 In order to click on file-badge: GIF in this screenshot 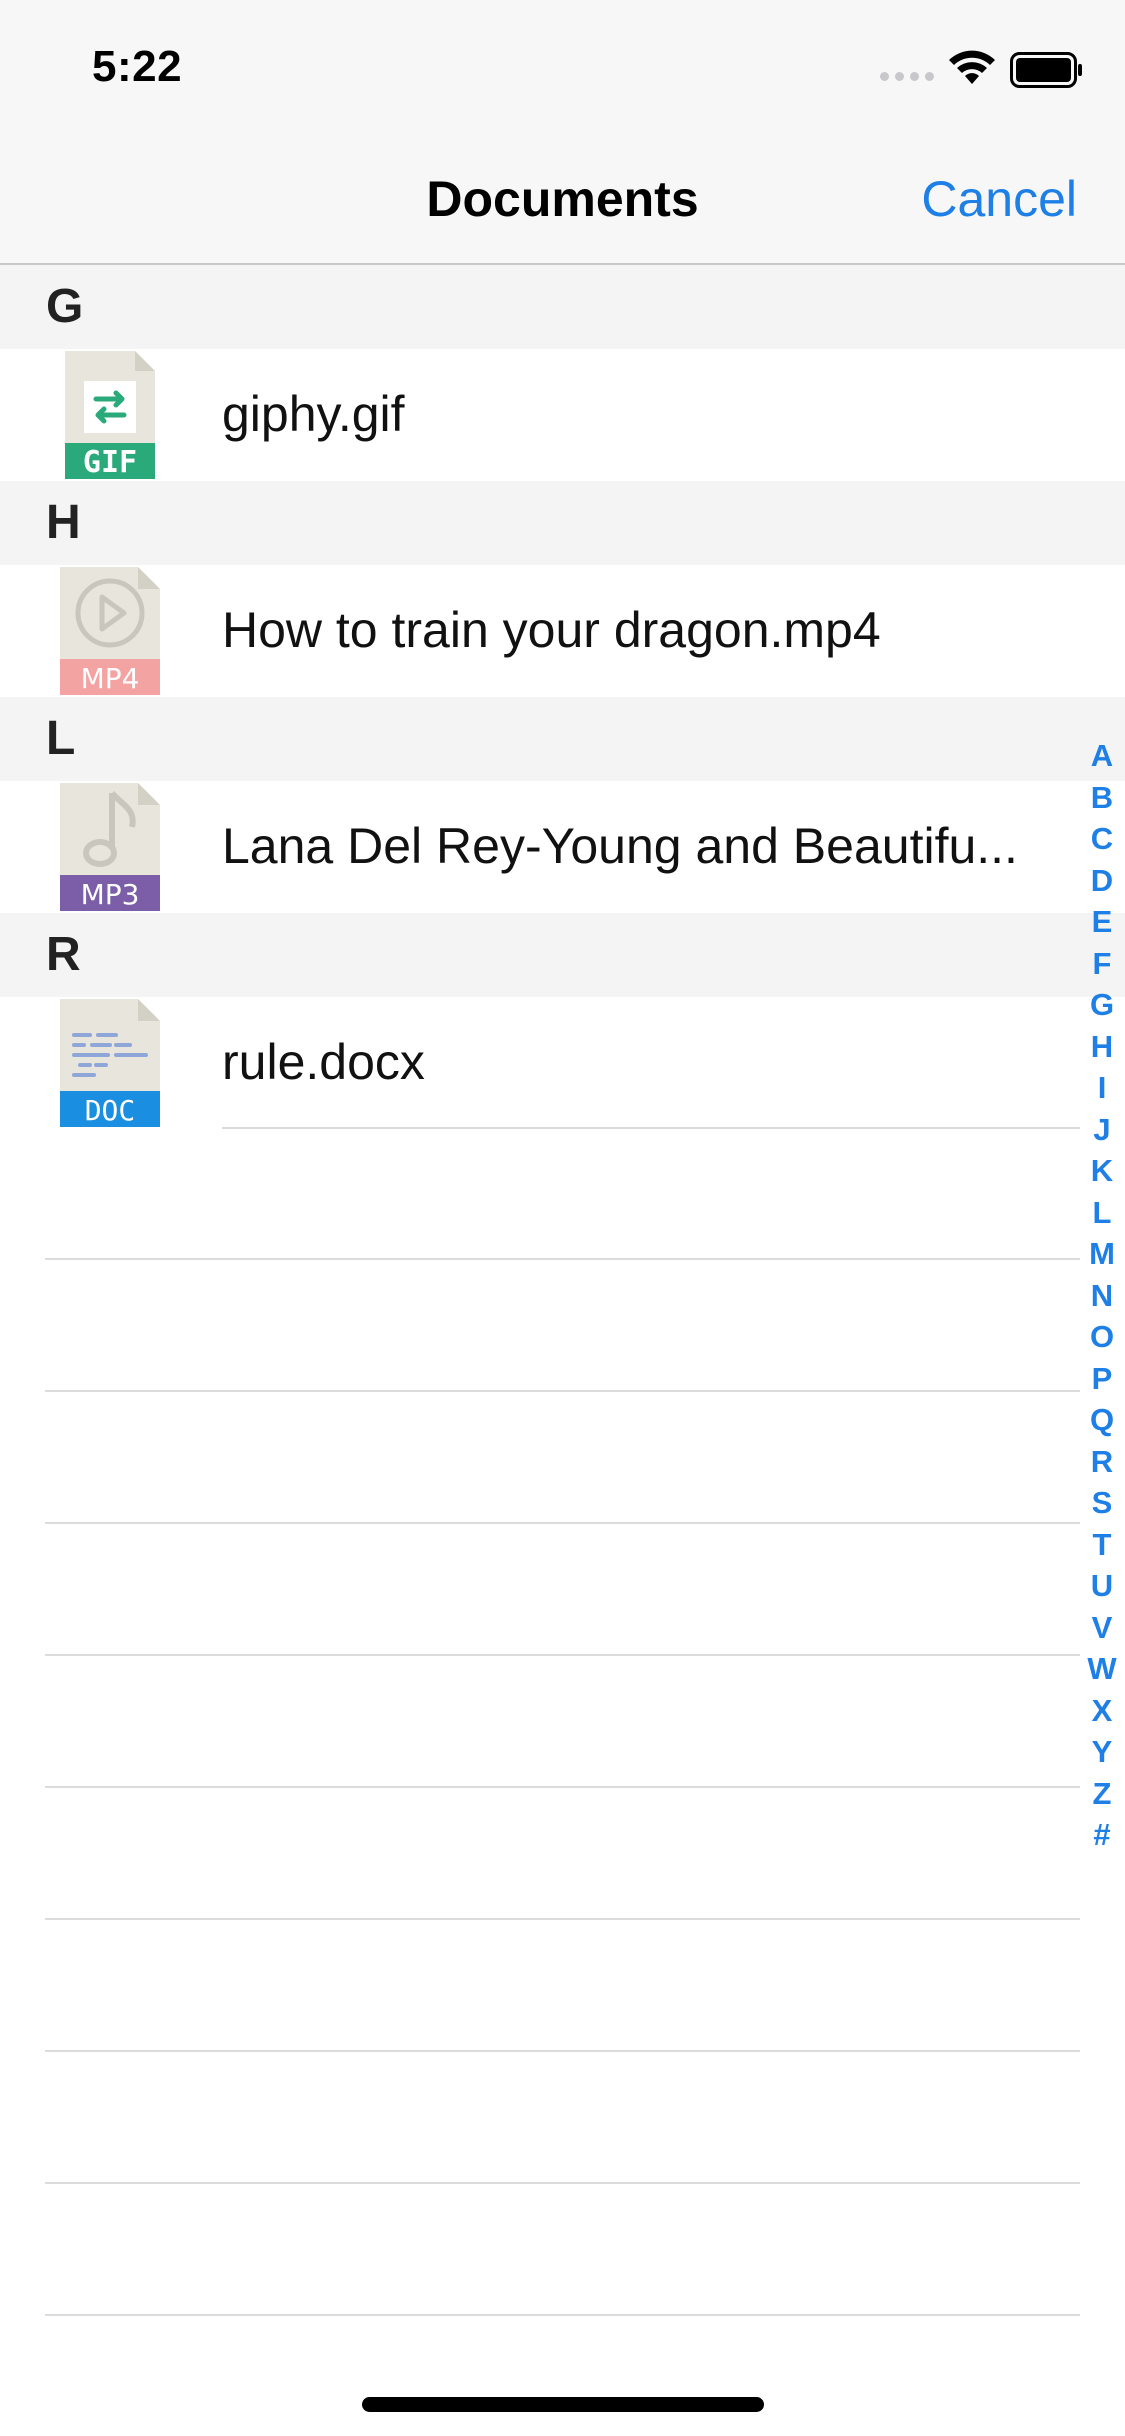, I will do `click(110, 462)`.